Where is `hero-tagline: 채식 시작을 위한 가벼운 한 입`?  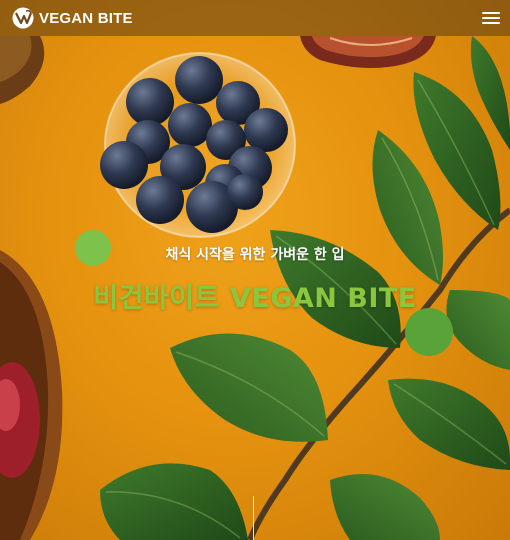 hero-tagline: 채식 시작을 위한 가벼운 한 입 is located at coordinates (255, 255).